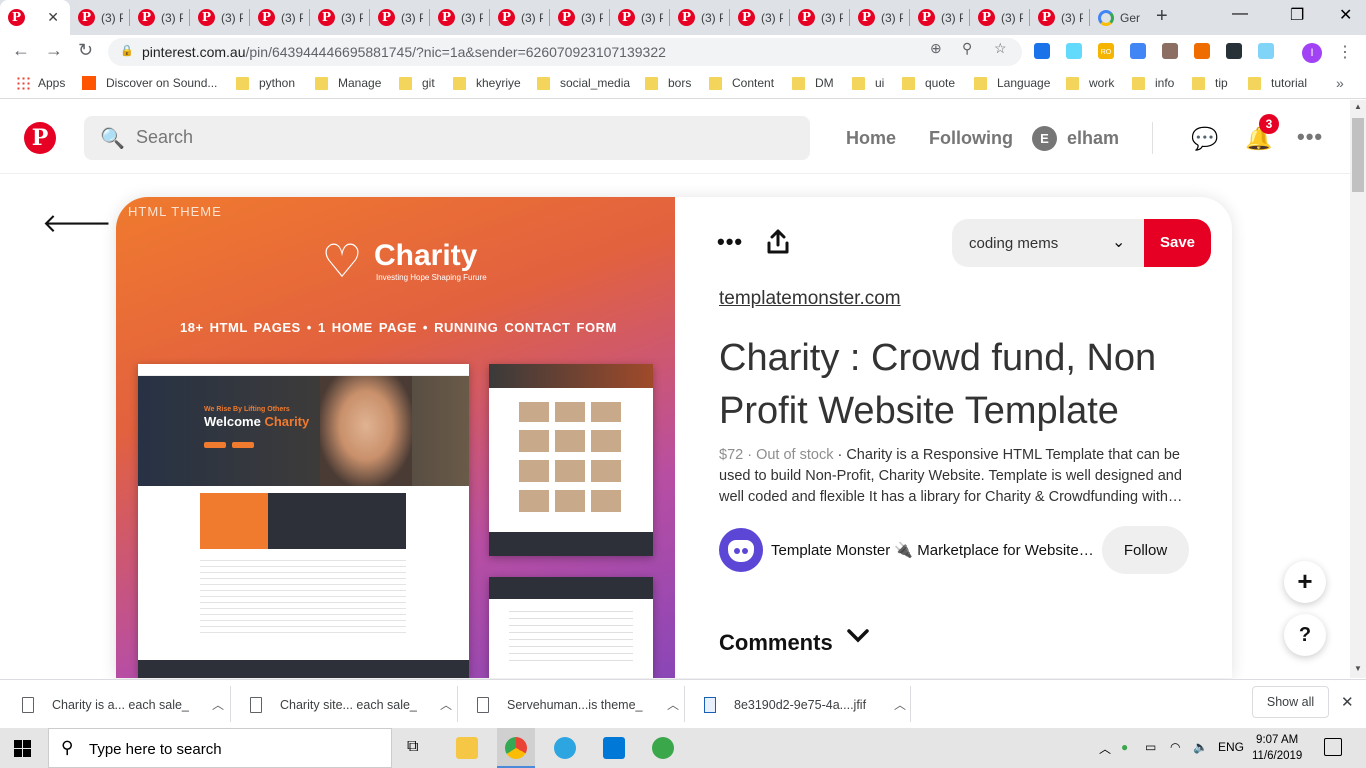  What do you see at coordinates (583, 83) in the screenshot?
I see `bookmark-folder: social_media` at bounding box center [583, 83].